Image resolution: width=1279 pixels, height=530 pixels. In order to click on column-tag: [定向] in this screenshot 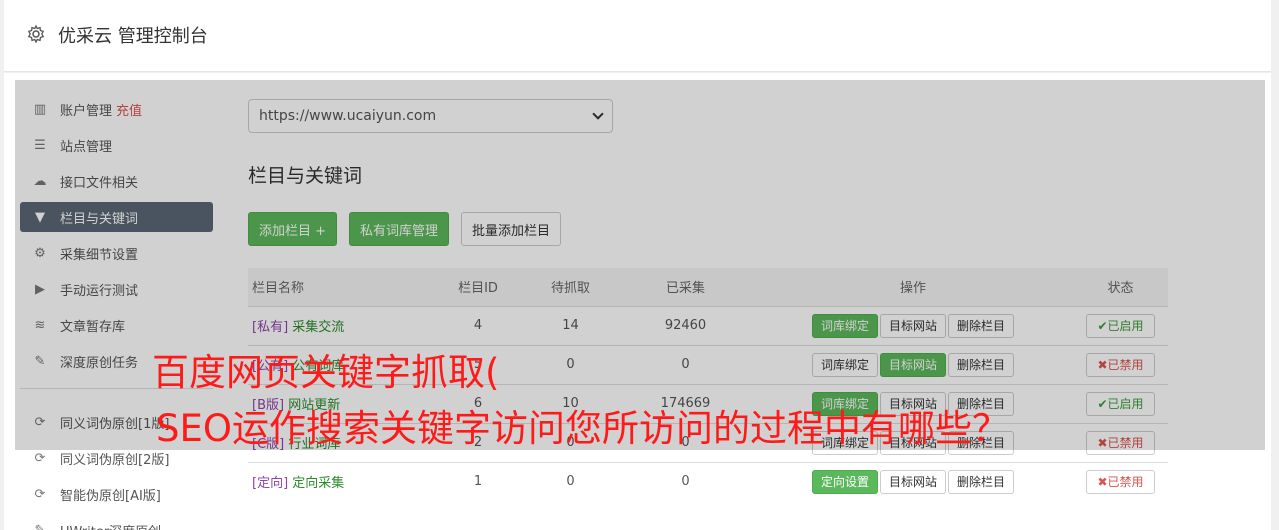, I will do `click(270, 484)`.